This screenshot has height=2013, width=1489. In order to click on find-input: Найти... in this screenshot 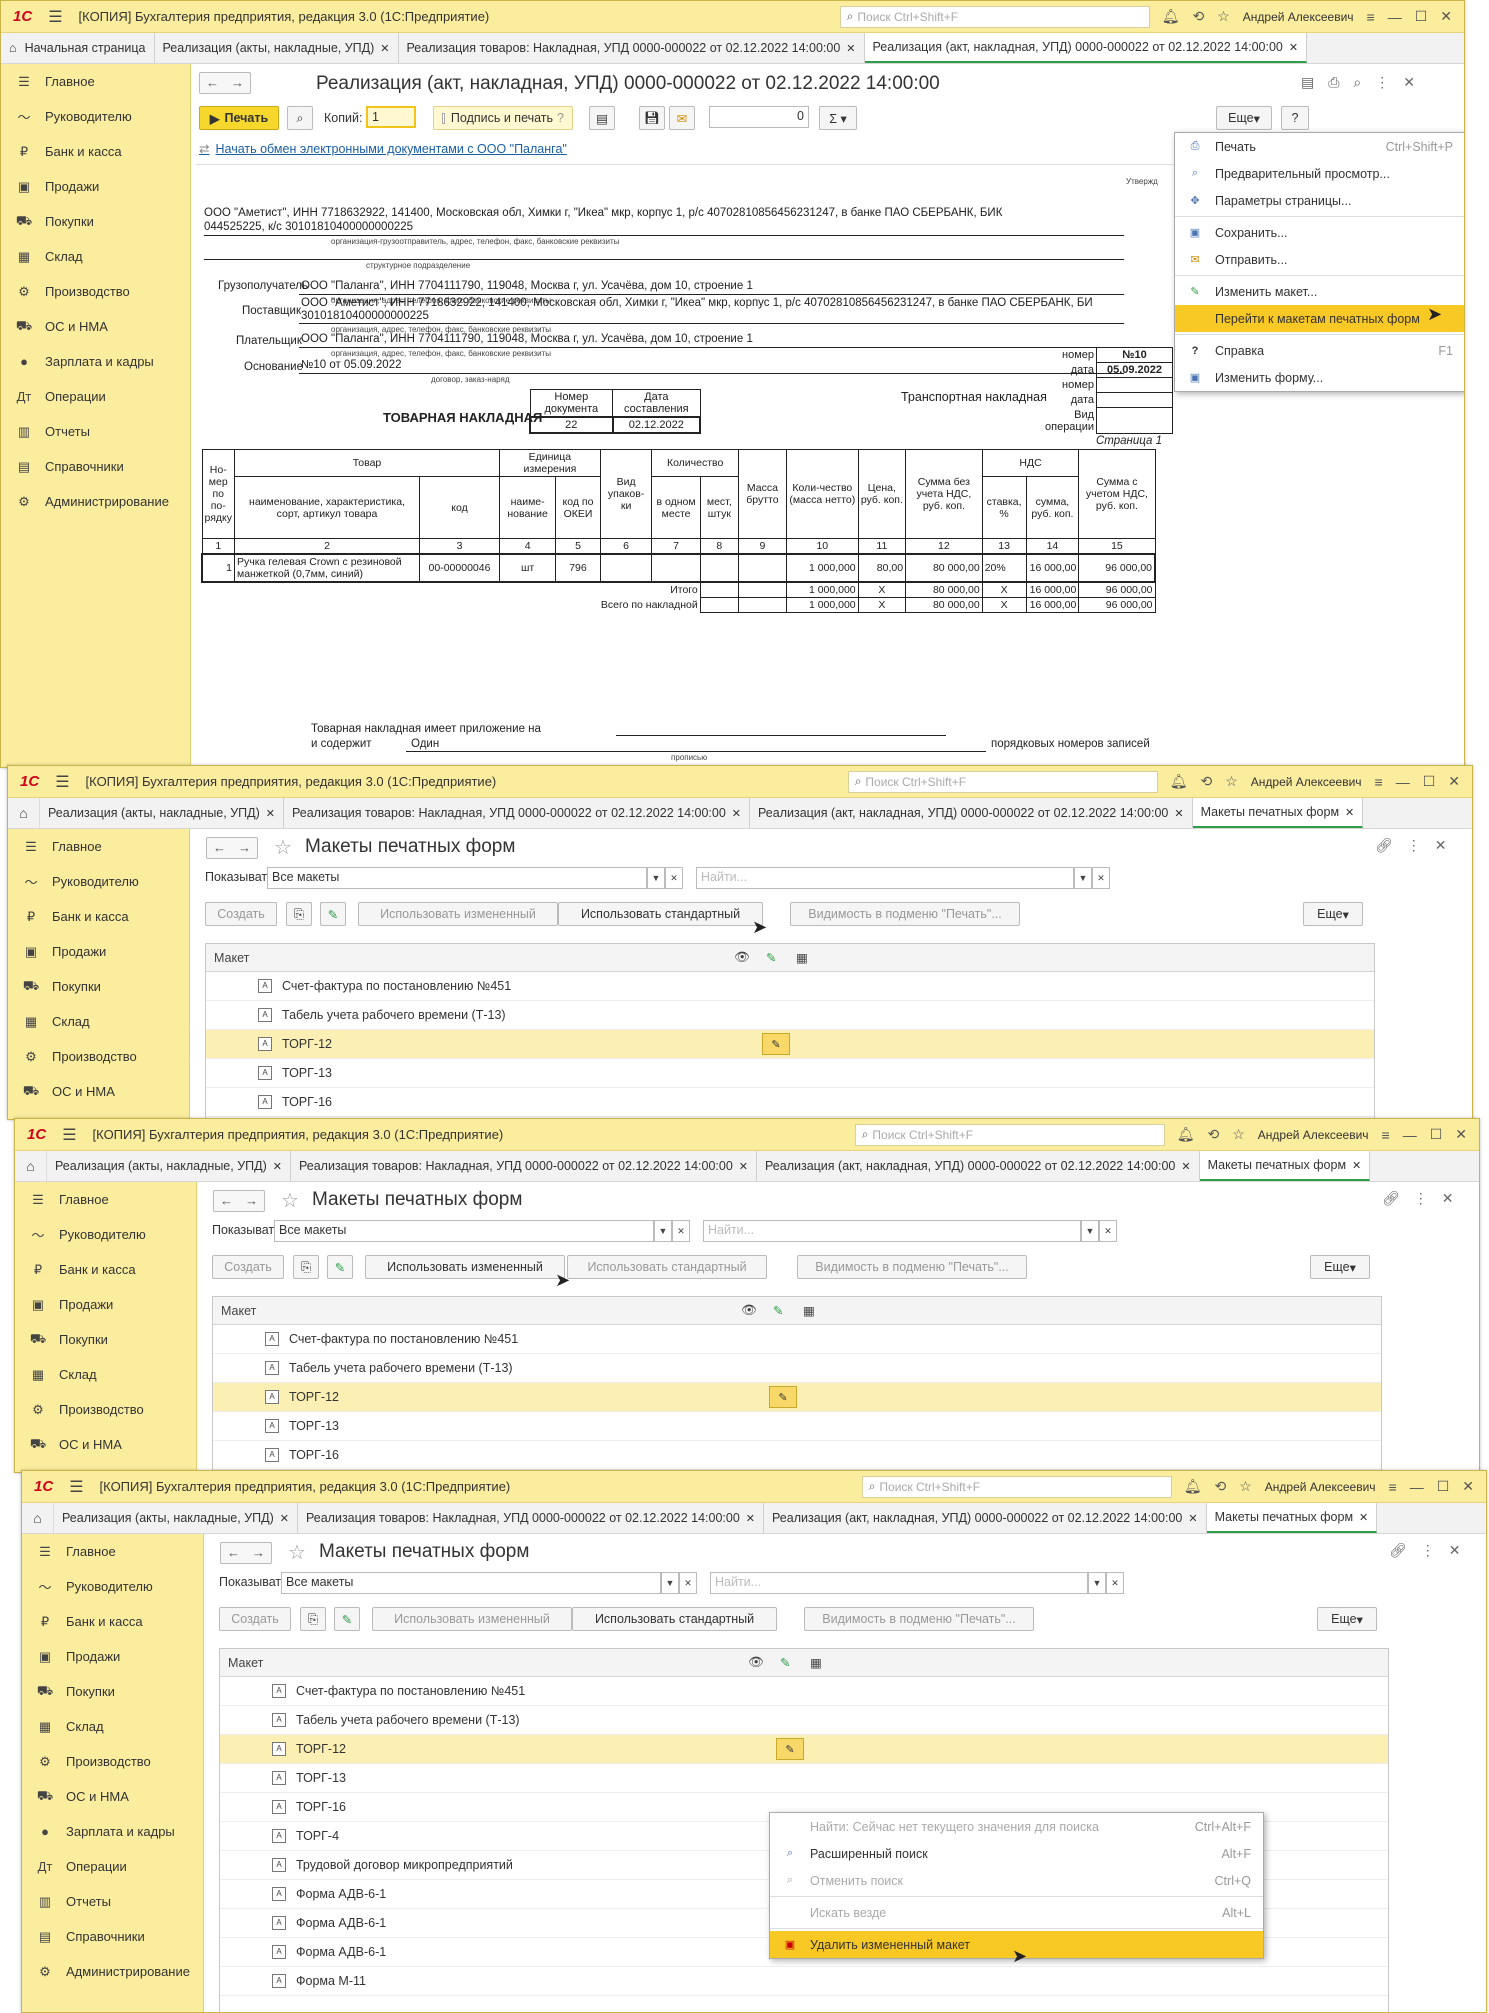, I will do `click(885, 878)`.